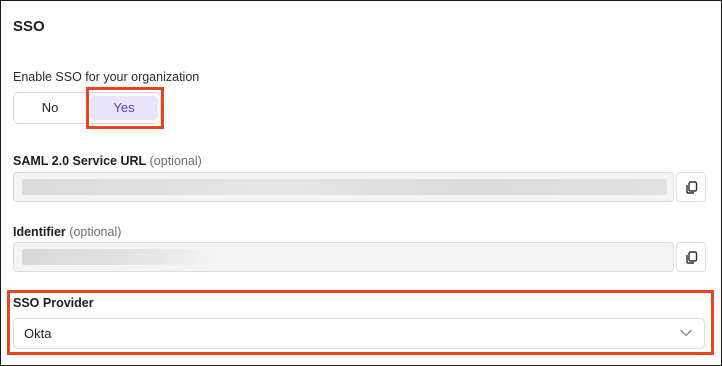 The width and height of the screenshot is (722, 366). I want to click on toggle-option-no: No, so click(50, 108).